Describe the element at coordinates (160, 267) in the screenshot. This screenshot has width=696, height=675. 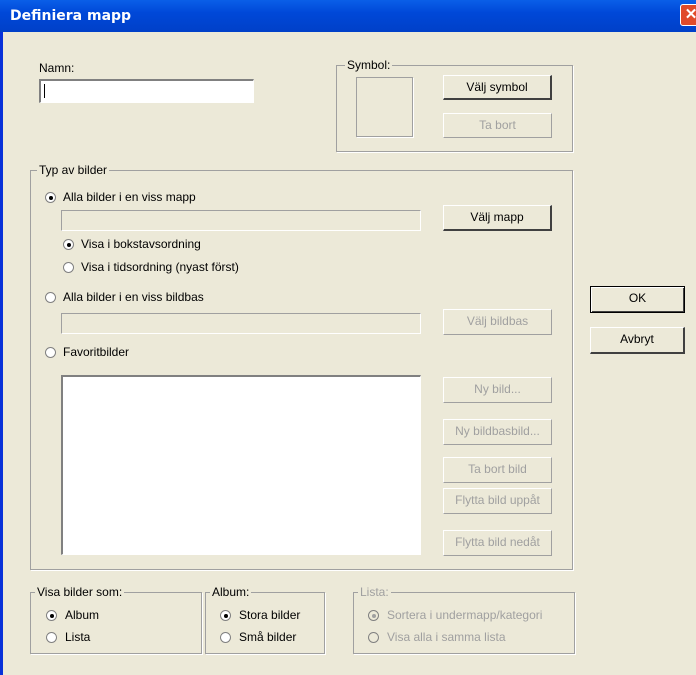
I see `sort-time-label: Visa i tidsordning (nyast först)` at that location.